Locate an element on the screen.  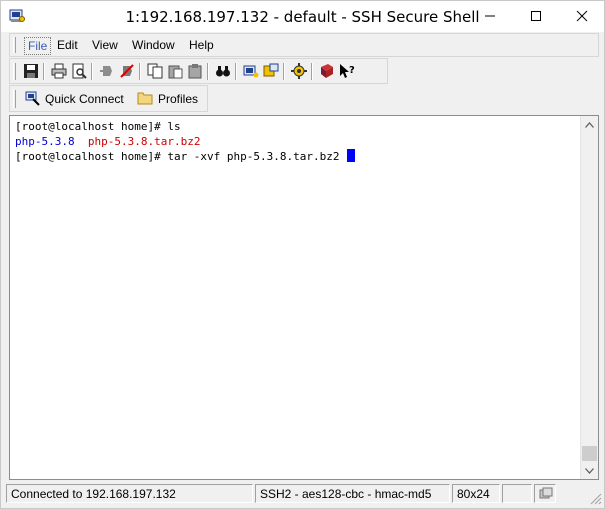
menu-help: Help is located at coordinates (201, 45).